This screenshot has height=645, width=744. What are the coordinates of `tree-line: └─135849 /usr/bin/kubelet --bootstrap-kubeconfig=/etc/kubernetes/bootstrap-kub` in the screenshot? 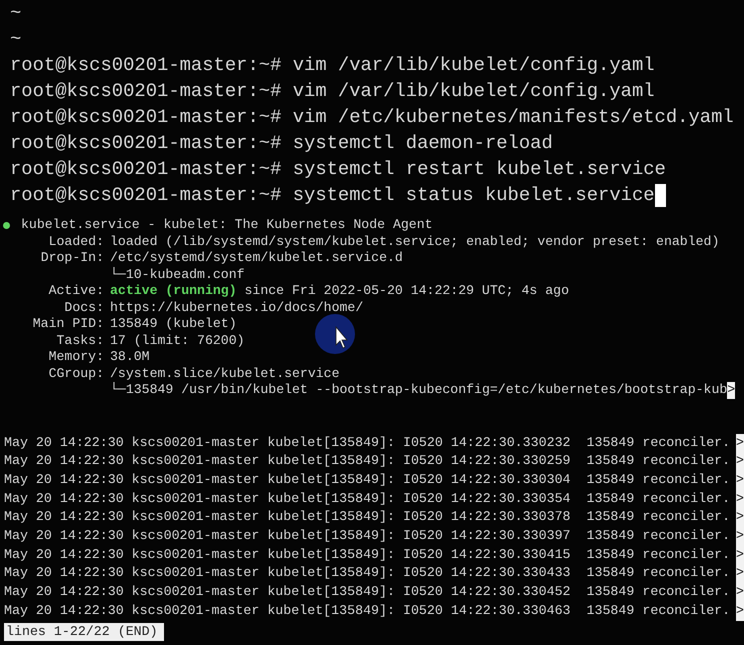 It's located at (419, 390).